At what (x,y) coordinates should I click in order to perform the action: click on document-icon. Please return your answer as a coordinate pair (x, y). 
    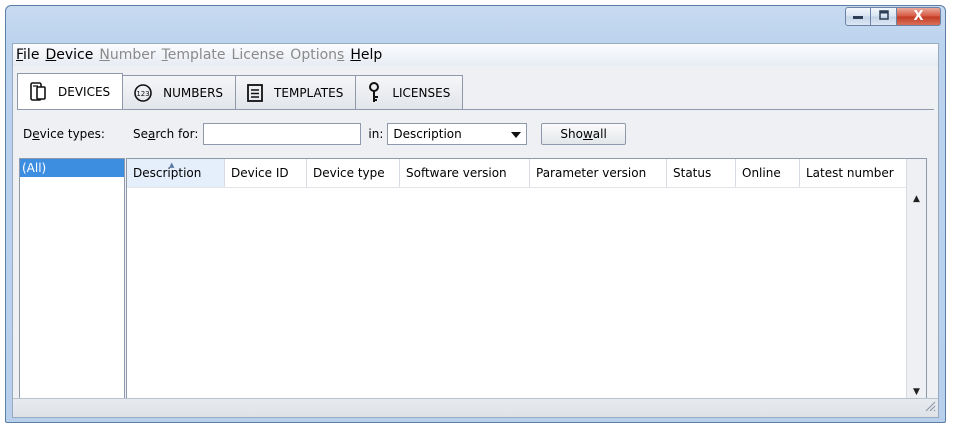
    Looking at the image, I should click on (255, 93).